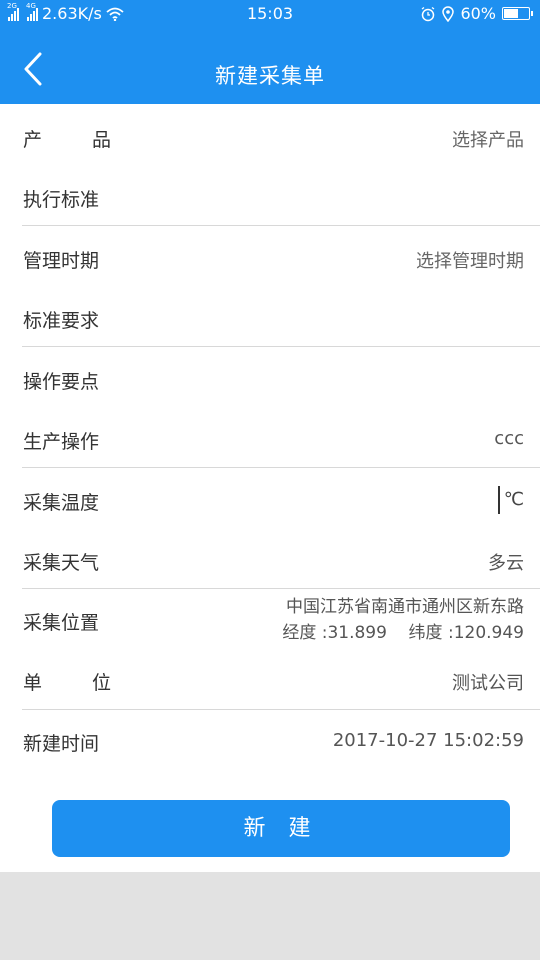 Image resolution: width=540 pixels, height=960 pixels. What do you see at coordinates (61, 442) in the screenshot?
I see `production-label: 生产操作` at bounding box center [61, 442].